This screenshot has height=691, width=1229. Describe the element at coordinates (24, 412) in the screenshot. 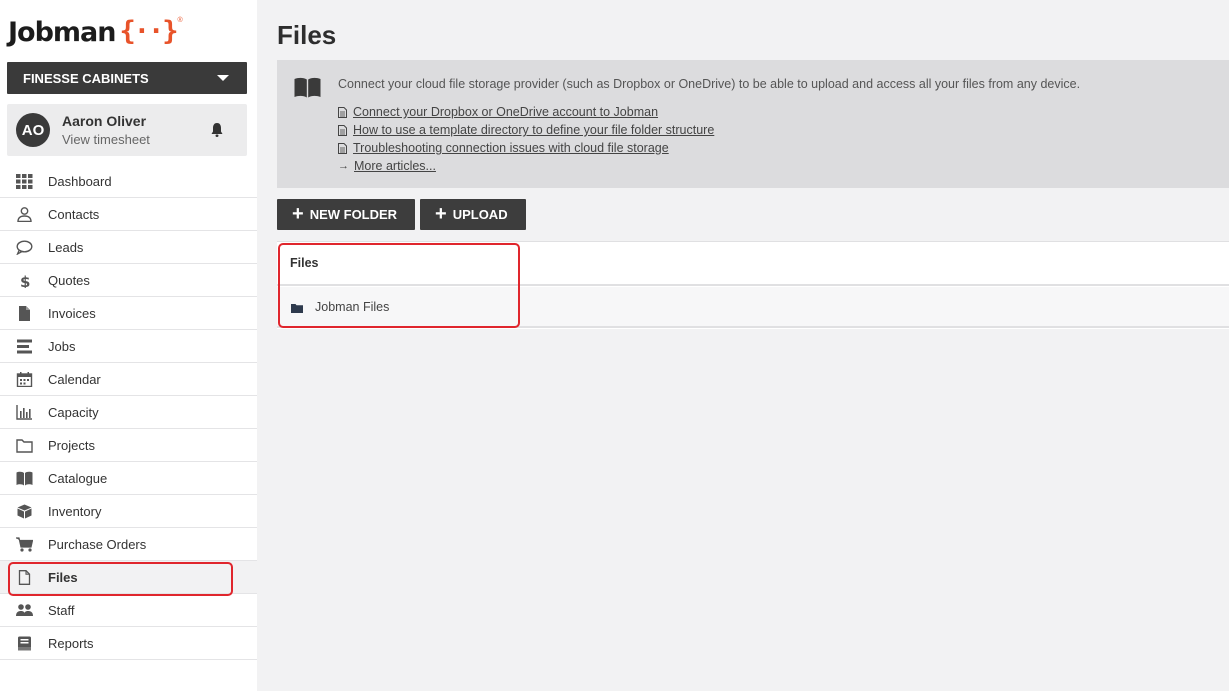

I see `bar-chart-icon` at that location.